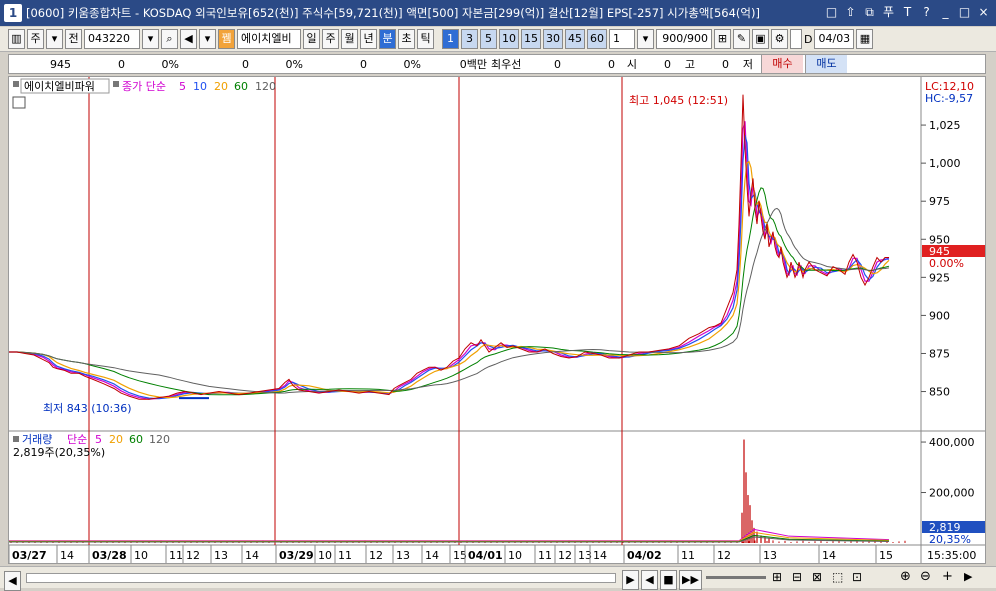  What do you see at coordinates (432, 555) in the screenshot?
I see `x-tick-label: 14` at bounding box center [432, 555].